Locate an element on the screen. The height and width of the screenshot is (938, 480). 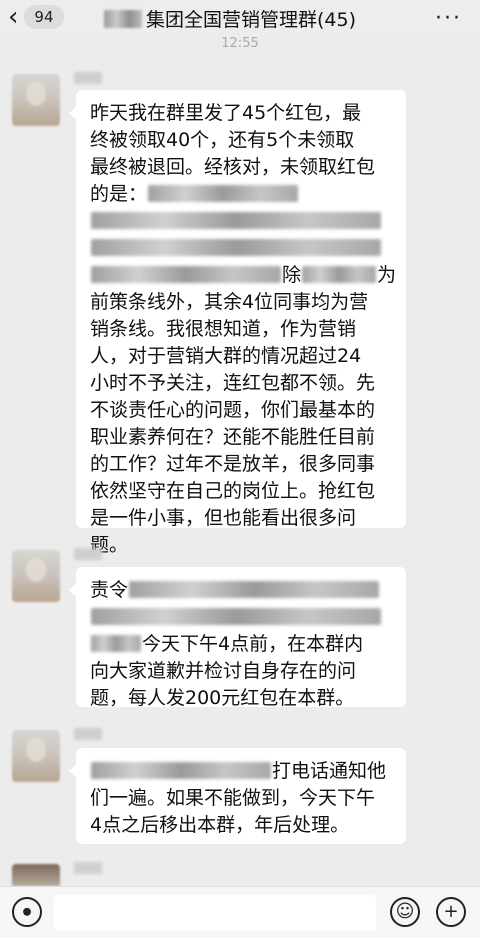
message-line: 4点之后移出本群，年后处理。 is located at coordinates (220, 825).